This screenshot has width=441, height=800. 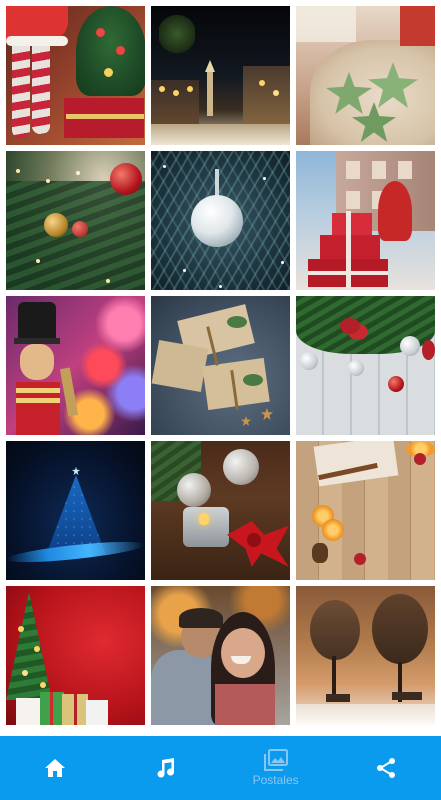 What do you see at coordinates (275, 780) in the screenshot?
I see `nav-postcards-label: Postales` at bounding box center [275, 780].